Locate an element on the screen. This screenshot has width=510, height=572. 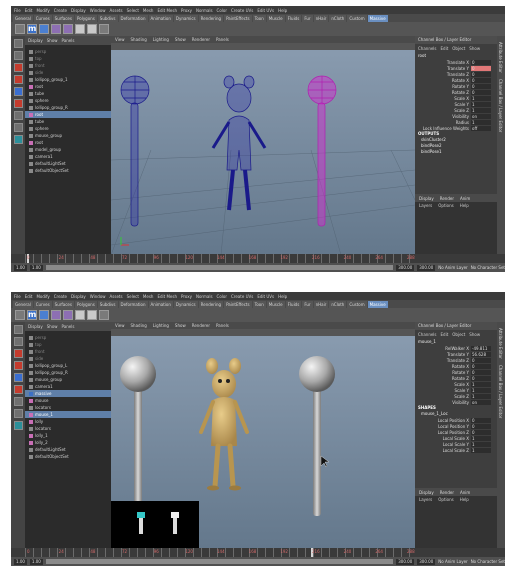
menu-item: Normals is located at coordinates (204, 10).